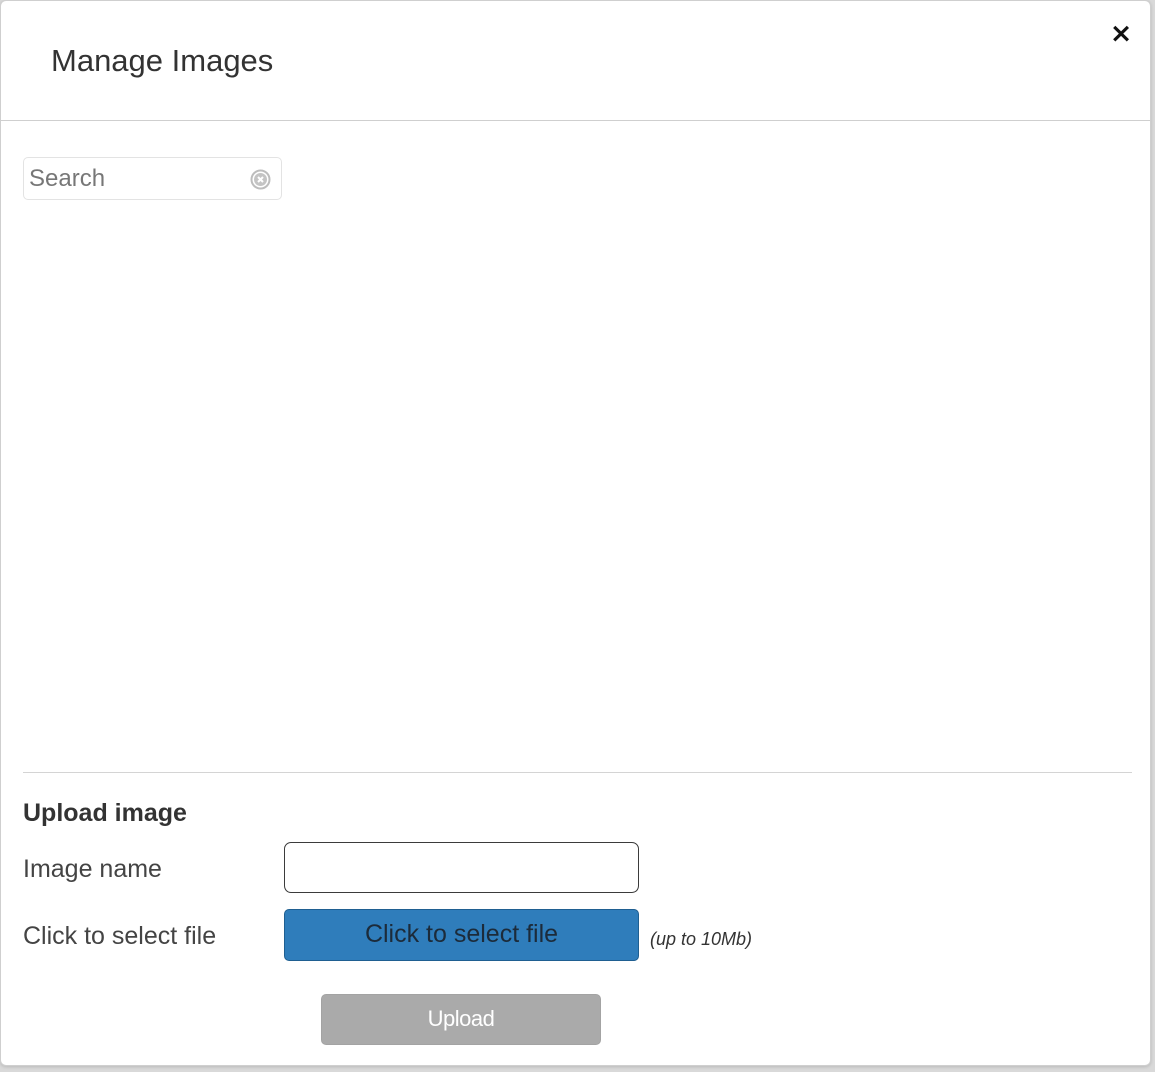 The height and width of the screenshot is (1072, 1155). I want to click on search-box, so click(152, 178).